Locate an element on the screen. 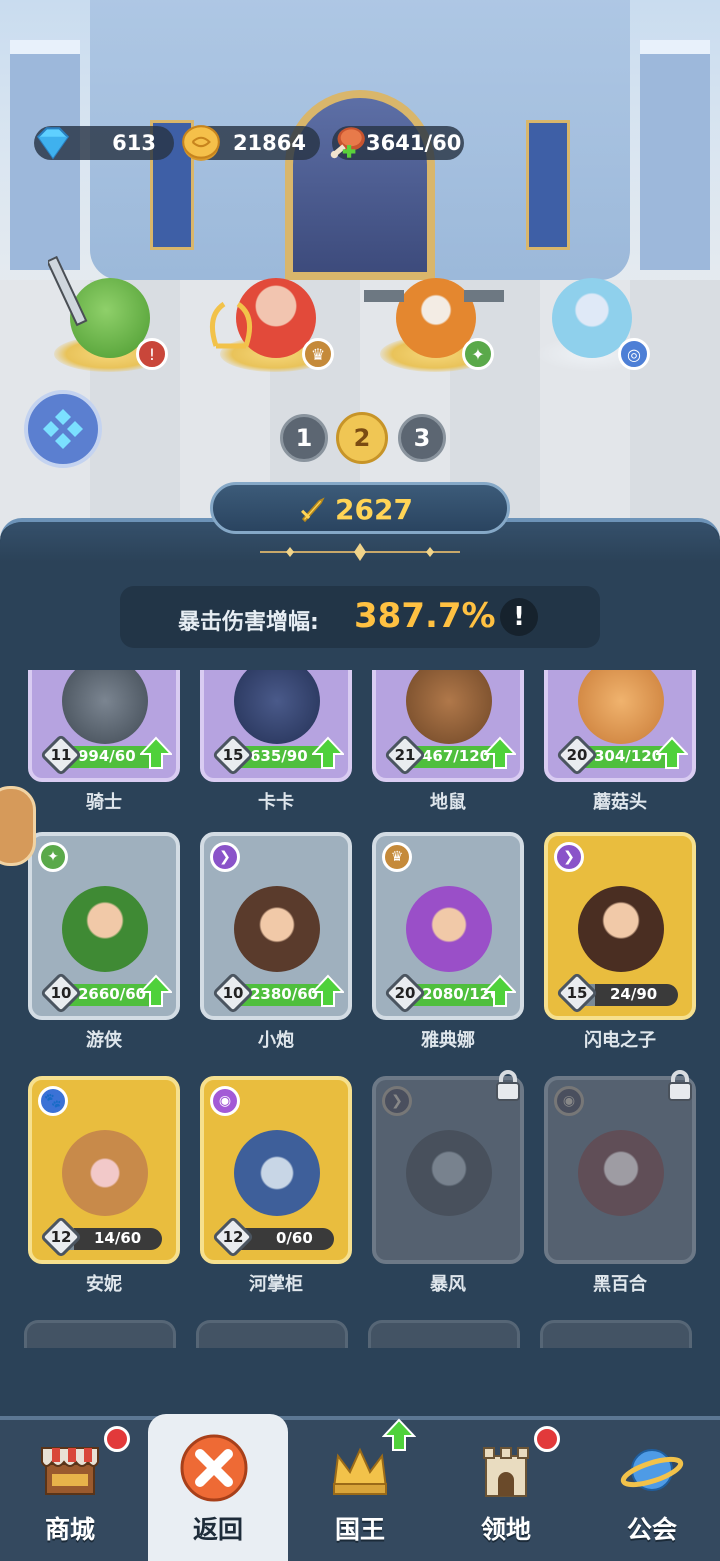 The height and width of the screenshot is (1561, 720). hero-card-storm: ❯ 暴风 is located at coordinates (448, 1183).